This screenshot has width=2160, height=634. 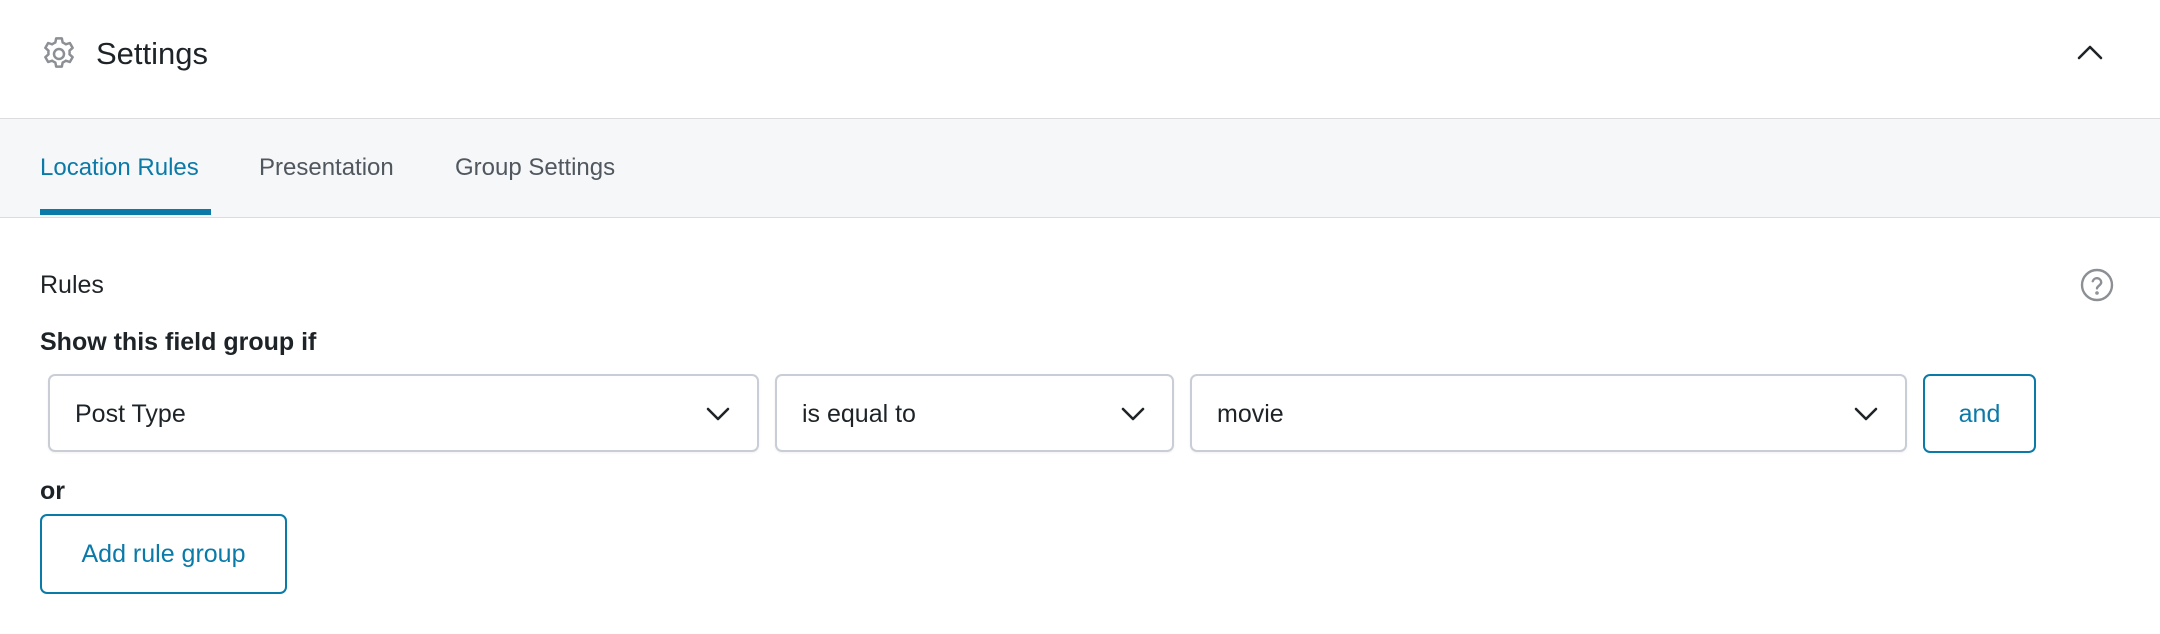 What do you see at coordinates (403, 413) in the screenshot?
I see `rule-param-select: Post Type` at bounding box center [403, 413].